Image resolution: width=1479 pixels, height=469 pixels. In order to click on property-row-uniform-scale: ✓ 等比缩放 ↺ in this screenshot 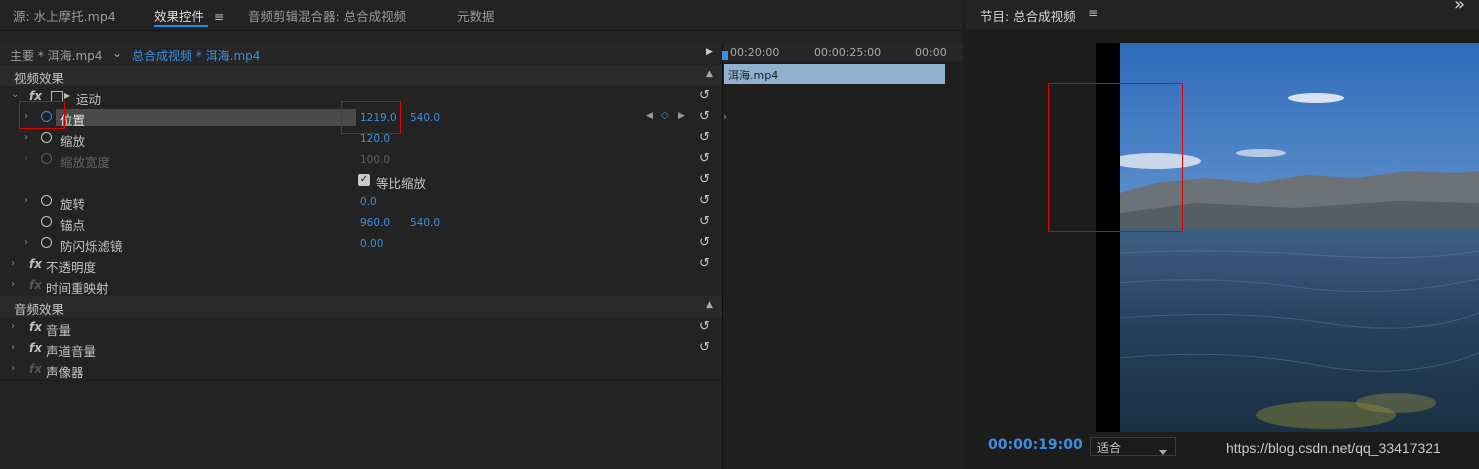, I will do `click(361, 181)`.